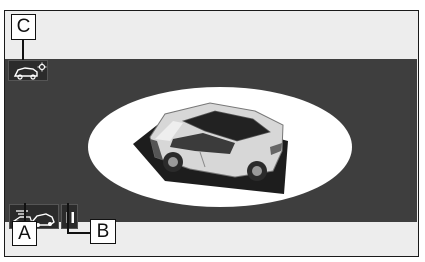 The image size is (425, 262). I want to click on car-camera-settings-icon, so click(30, 71).